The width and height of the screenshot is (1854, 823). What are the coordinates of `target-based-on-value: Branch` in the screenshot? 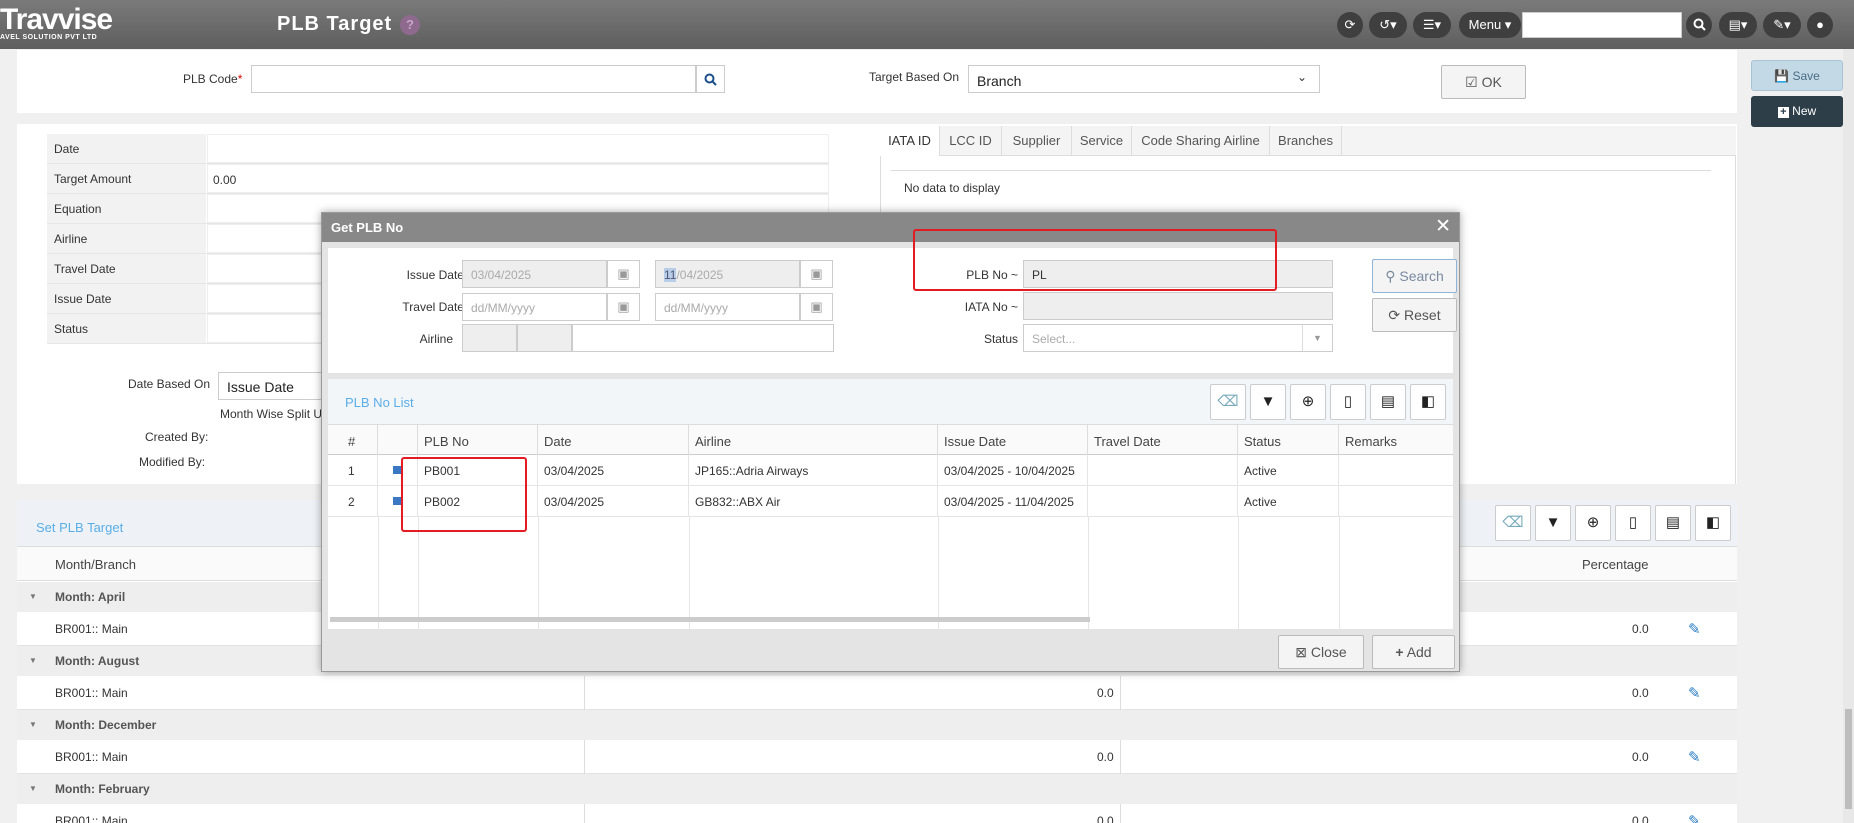 It's located at (999, 81).